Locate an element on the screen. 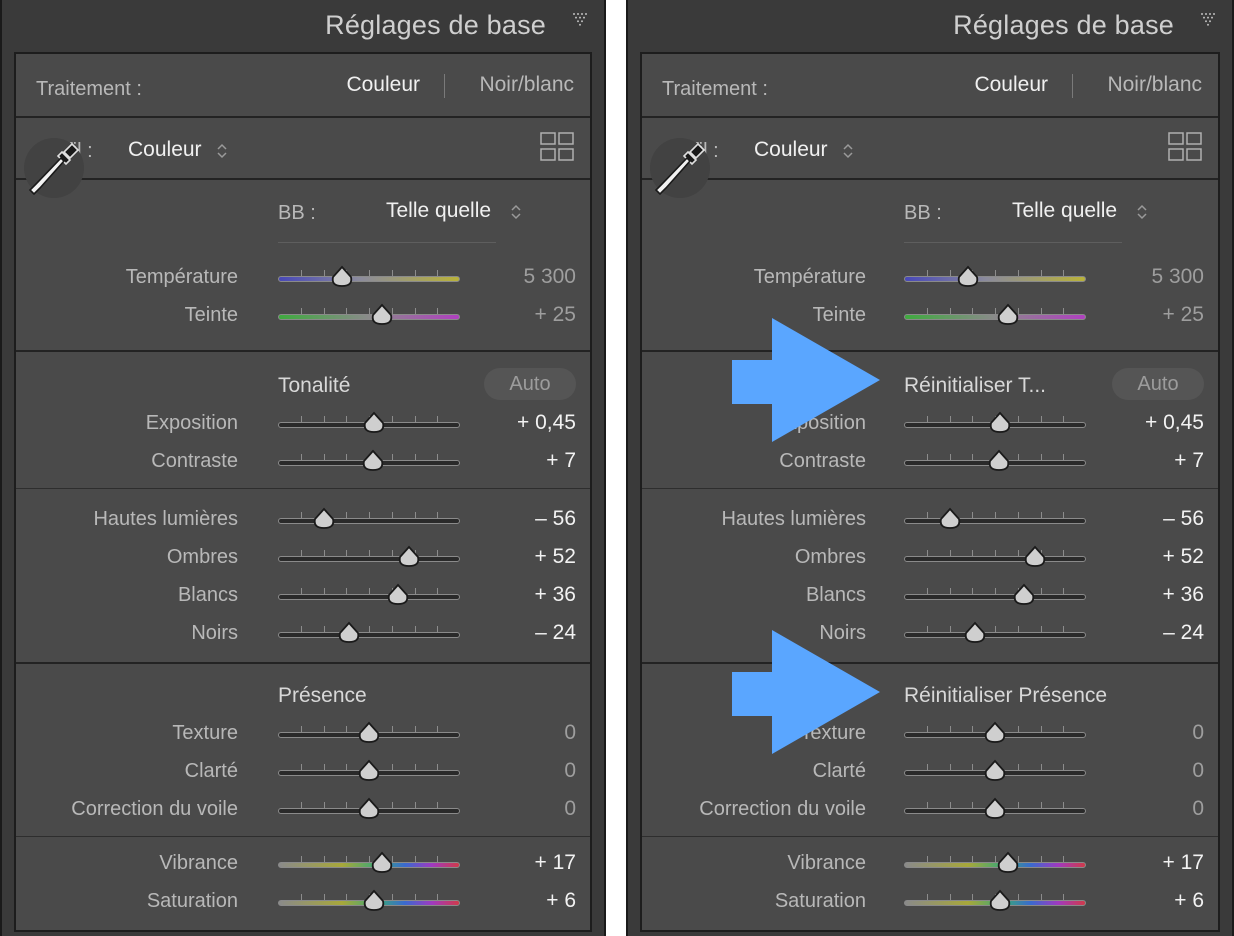 This screenshot has width=1234, height=936. slider-label: Texture is located at coordinates (205, 733).